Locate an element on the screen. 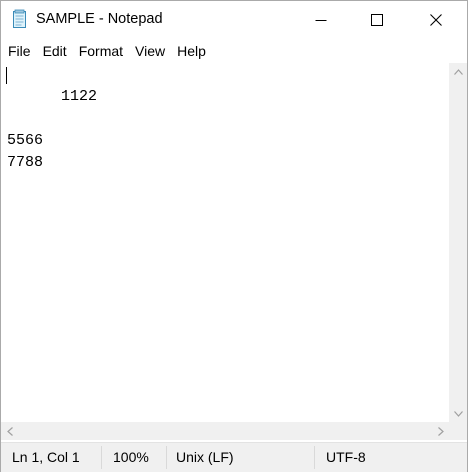 This screenshot has height=472, width=468. menu-edit: Edit is located at coordinates (55, 51).